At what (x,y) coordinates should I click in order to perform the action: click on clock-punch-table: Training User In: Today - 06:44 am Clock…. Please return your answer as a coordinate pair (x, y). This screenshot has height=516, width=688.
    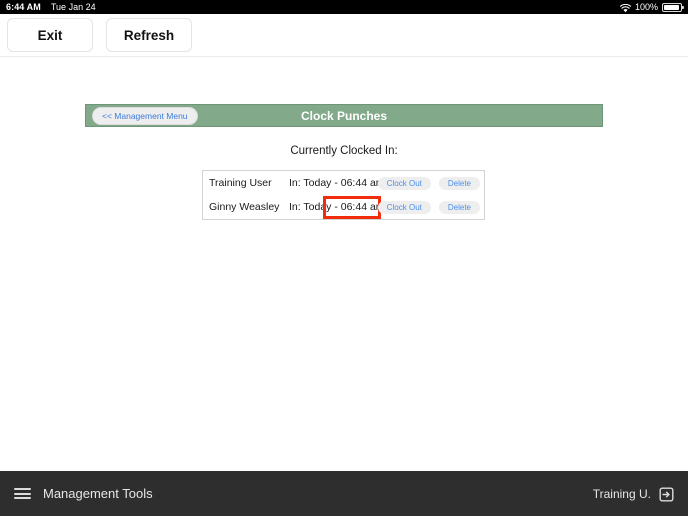
    Looking at the image, I should click on (343, 195).